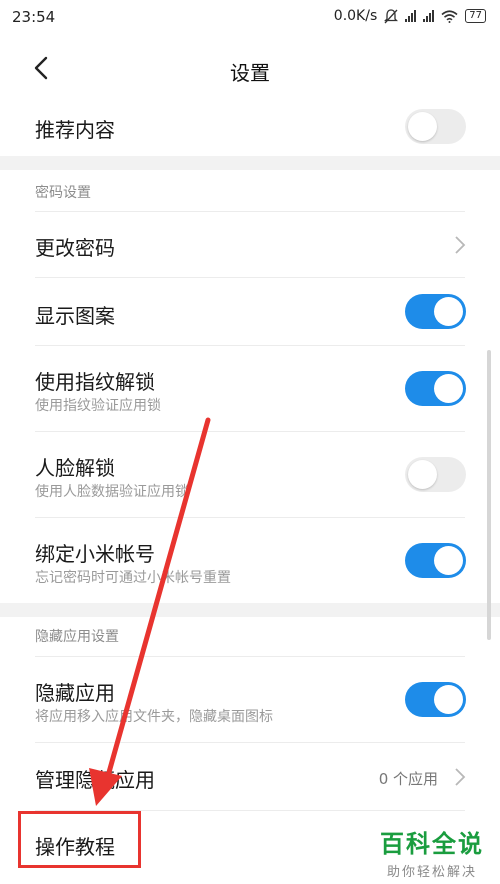  Describe the element at coordinates (75, 693) in the screenshot. I see `hide-apps-label: 隐藏应用` at that location.